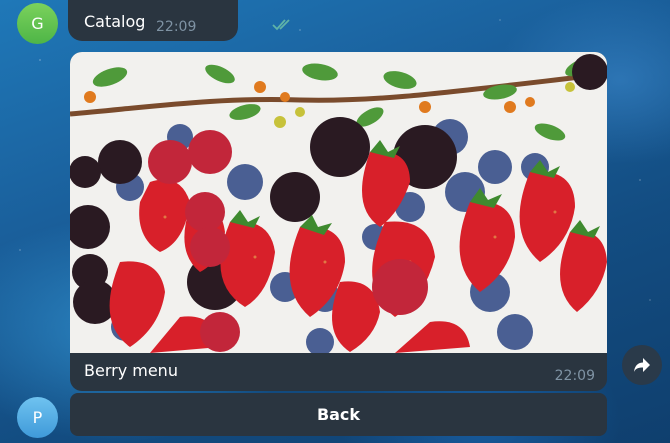  Describe the element at coordinates (281, 25) in the screenshot. I see `double-check-icon` at that location.